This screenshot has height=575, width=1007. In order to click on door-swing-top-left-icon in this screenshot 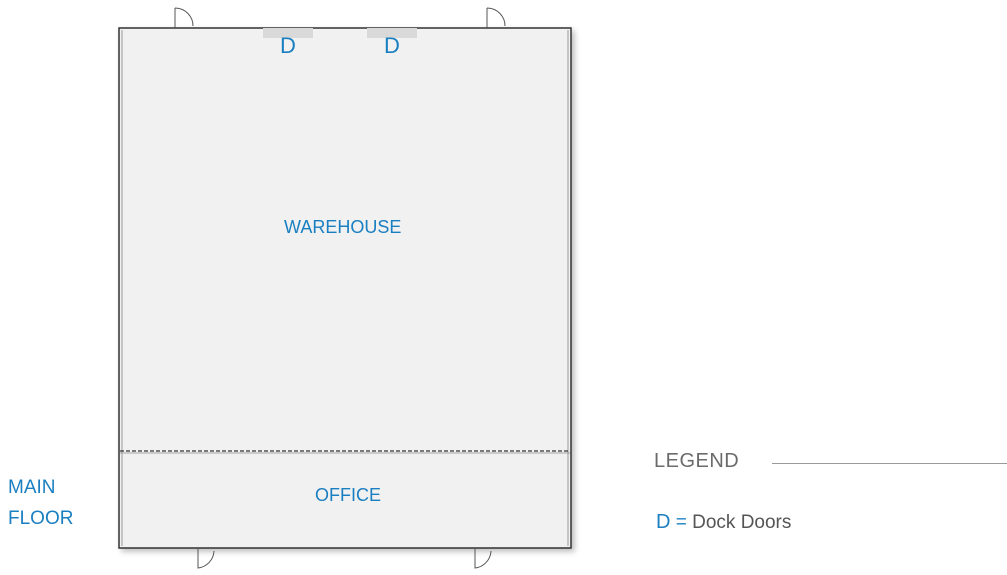, I will do `click(184, 17)`.